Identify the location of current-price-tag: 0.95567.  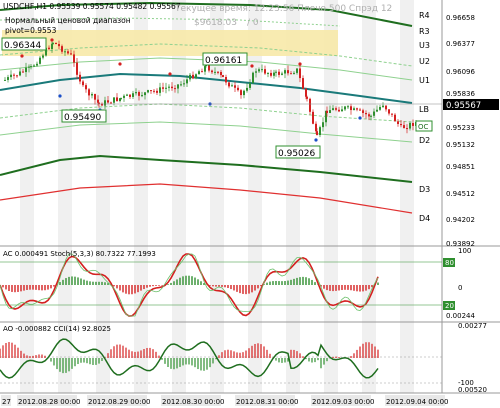
(471, 105).